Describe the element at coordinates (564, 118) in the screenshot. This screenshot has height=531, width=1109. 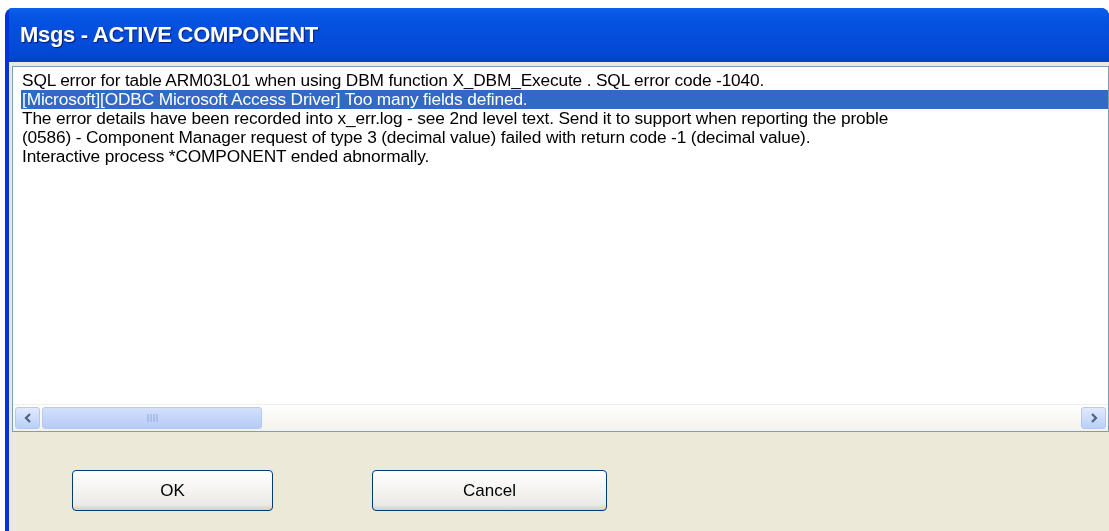
I see `message-line: The error details have been recorded into x_err.log - see 2nd level text. Send it to support when reporting the proble` at that location.